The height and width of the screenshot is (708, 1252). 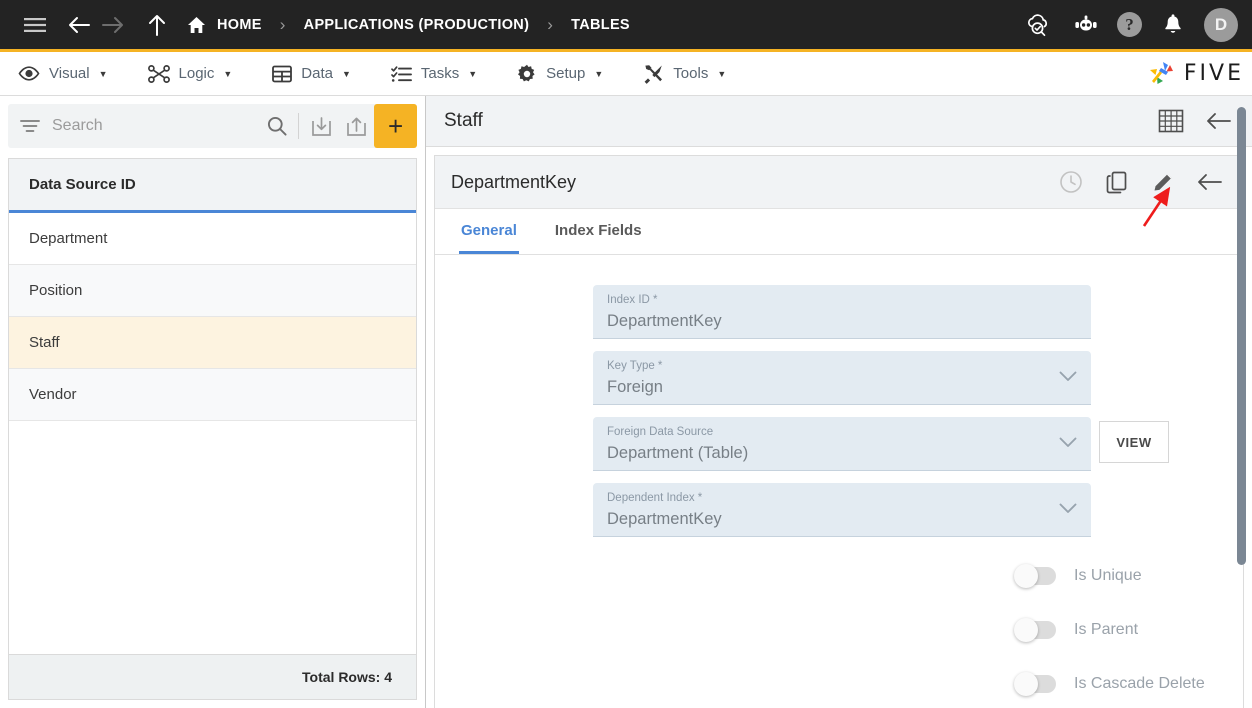 What do you see at coordinates (212, 239) in the screenshot?
I see `table-row: Department` at bounding box center [212, 239].